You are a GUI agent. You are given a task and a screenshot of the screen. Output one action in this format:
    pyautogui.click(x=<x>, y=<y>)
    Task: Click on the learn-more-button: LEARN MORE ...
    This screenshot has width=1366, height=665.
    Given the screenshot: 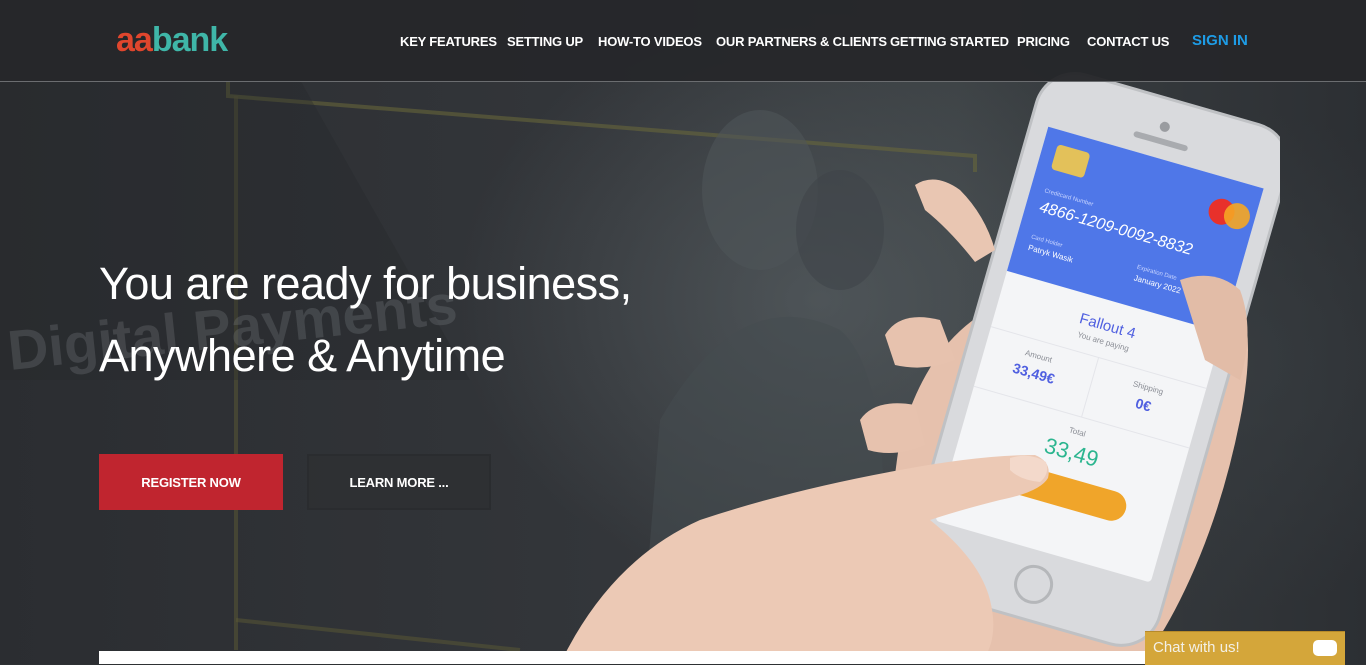 What is the action you would take?
    pyautogui.click(x=399, y=482)
    